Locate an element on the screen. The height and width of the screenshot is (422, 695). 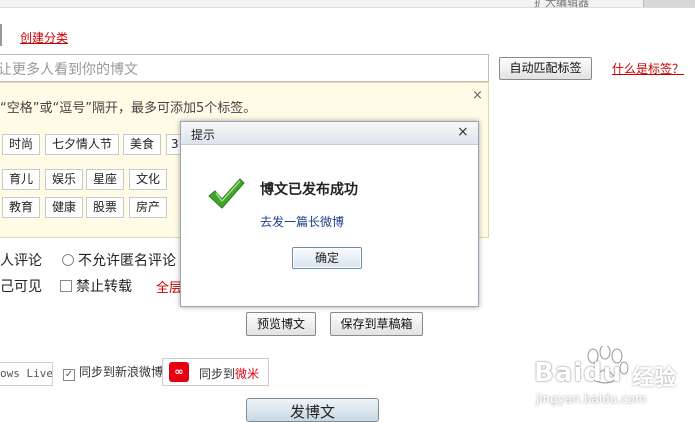
success-check-icon is located at coordinates (226, 193).